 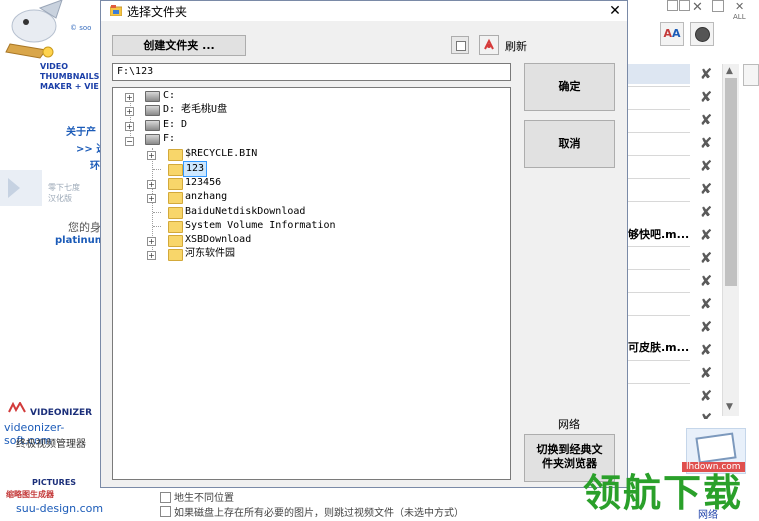 I want to click on scroll-thumb, so click(x=731, y=182).